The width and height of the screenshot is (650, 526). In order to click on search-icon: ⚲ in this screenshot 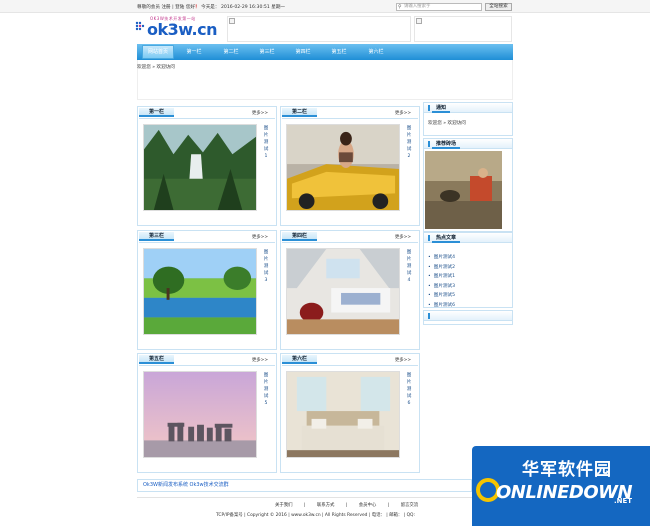, I will do `click(400, 7)`.